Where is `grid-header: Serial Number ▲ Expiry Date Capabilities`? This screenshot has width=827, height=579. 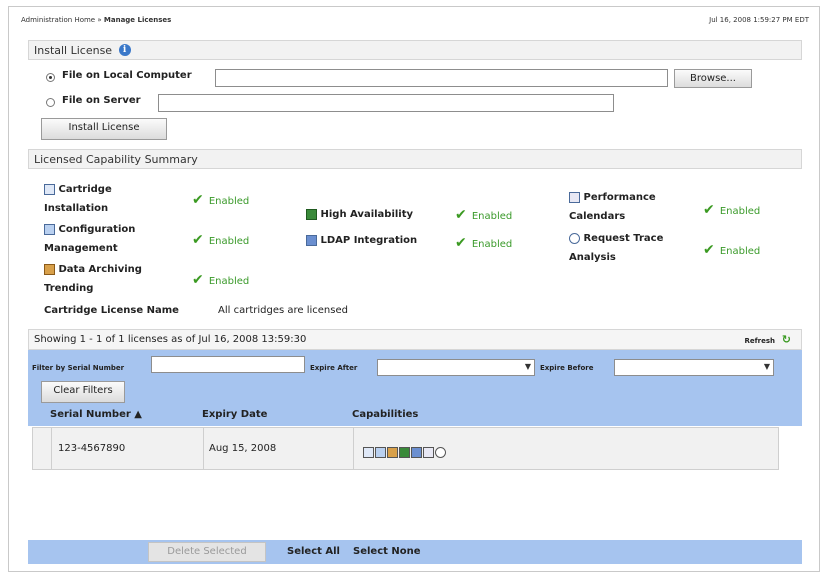
grid-header: Serial Number ▲ Expiry Date Capabilities is located at coordinates (415, 415).